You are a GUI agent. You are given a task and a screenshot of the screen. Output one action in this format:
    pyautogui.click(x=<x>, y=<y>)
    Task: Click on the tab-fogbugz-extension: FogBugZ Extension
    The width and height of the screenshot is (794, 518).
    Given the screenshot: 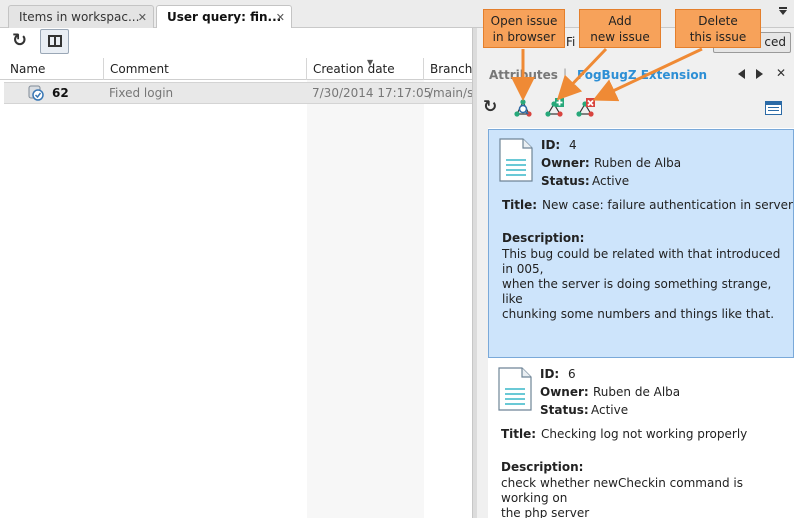 What is the action you would take?
    pyautogui.click(x=642, y=75)
    